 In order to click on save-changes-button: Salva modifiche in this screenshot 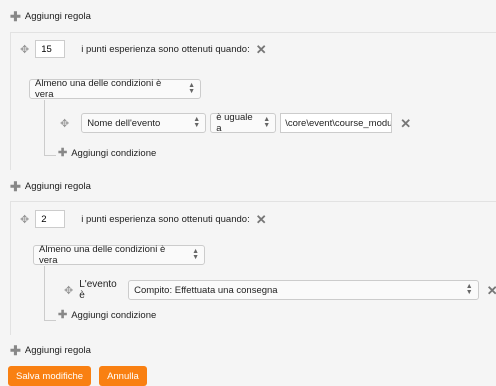, I will do `click(50, 376)`.